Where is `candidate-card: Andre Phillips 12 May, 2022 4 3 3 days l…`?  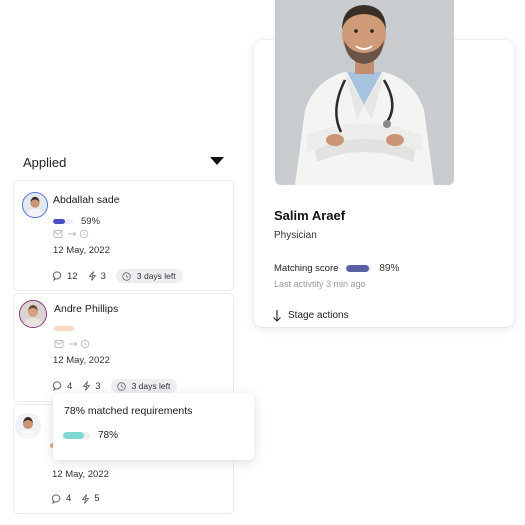
candidate-card: Andre Phillips 12 May, 2022 4 3 3 days l… is located at coordinates (123, 347).